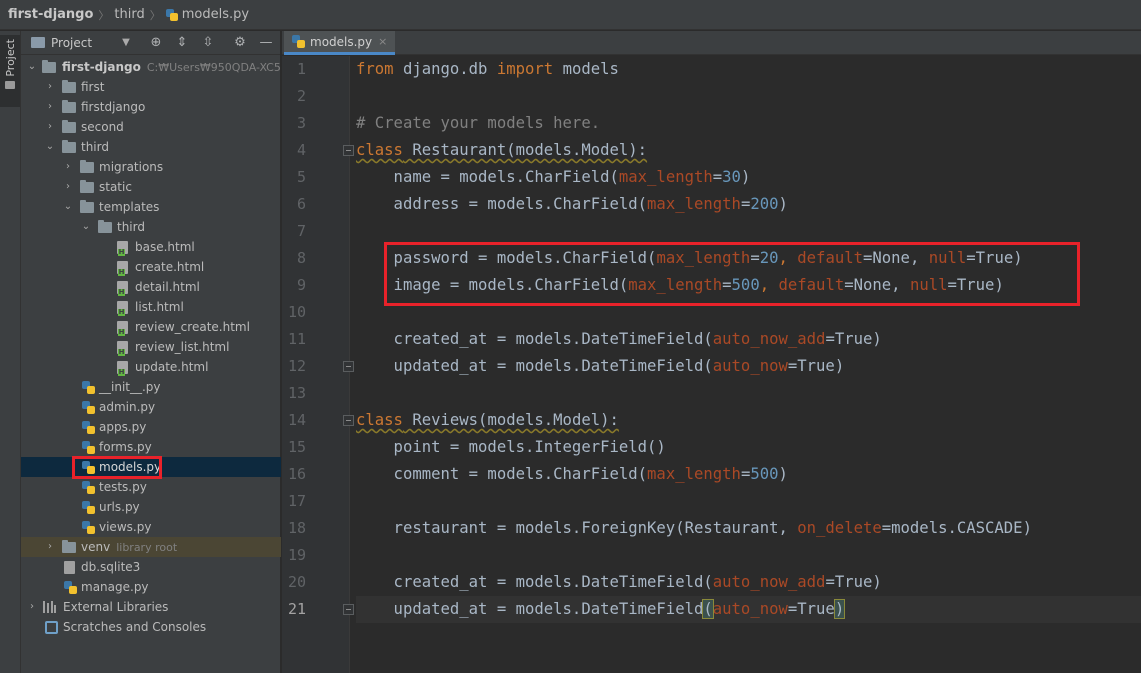 The image size is (1141, 673). I want to click on tree-item-urls-py: urls.py, so click(151, 507).